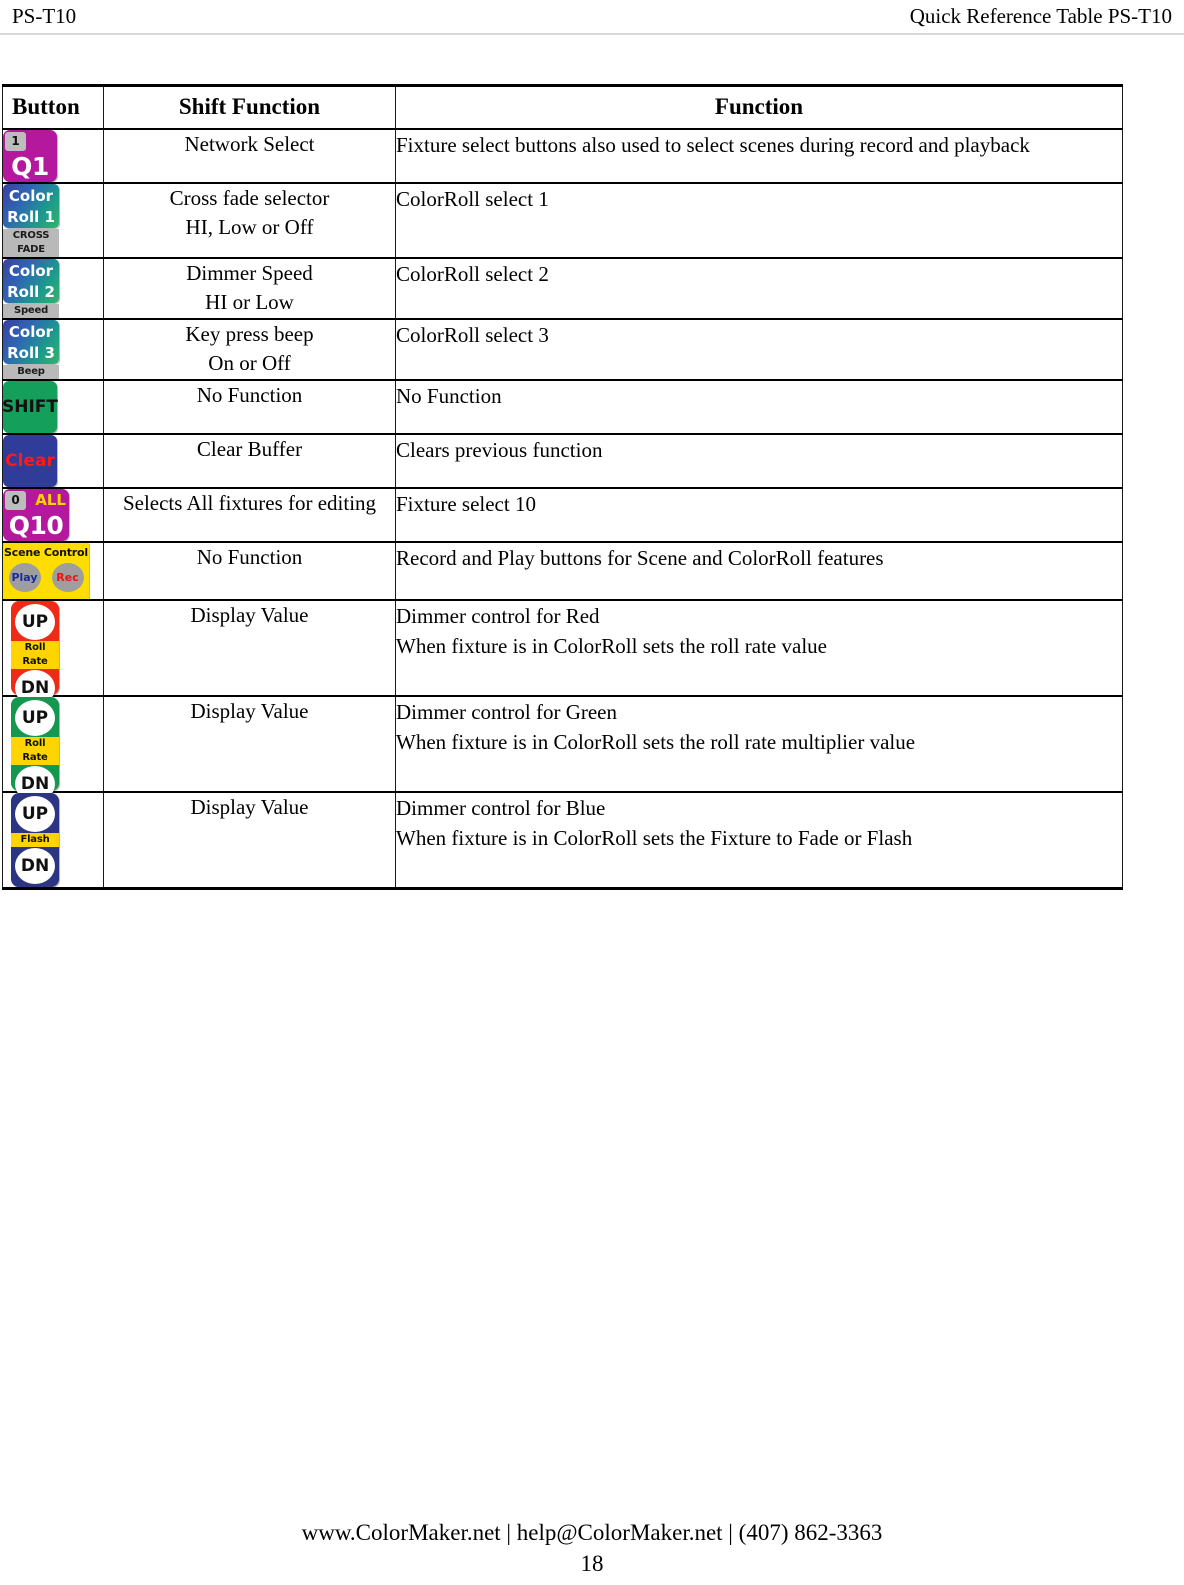 The height and width of the screenshot is (1585, 1184). I want to click on shift-function-line: Network Select, so click(249, 144).